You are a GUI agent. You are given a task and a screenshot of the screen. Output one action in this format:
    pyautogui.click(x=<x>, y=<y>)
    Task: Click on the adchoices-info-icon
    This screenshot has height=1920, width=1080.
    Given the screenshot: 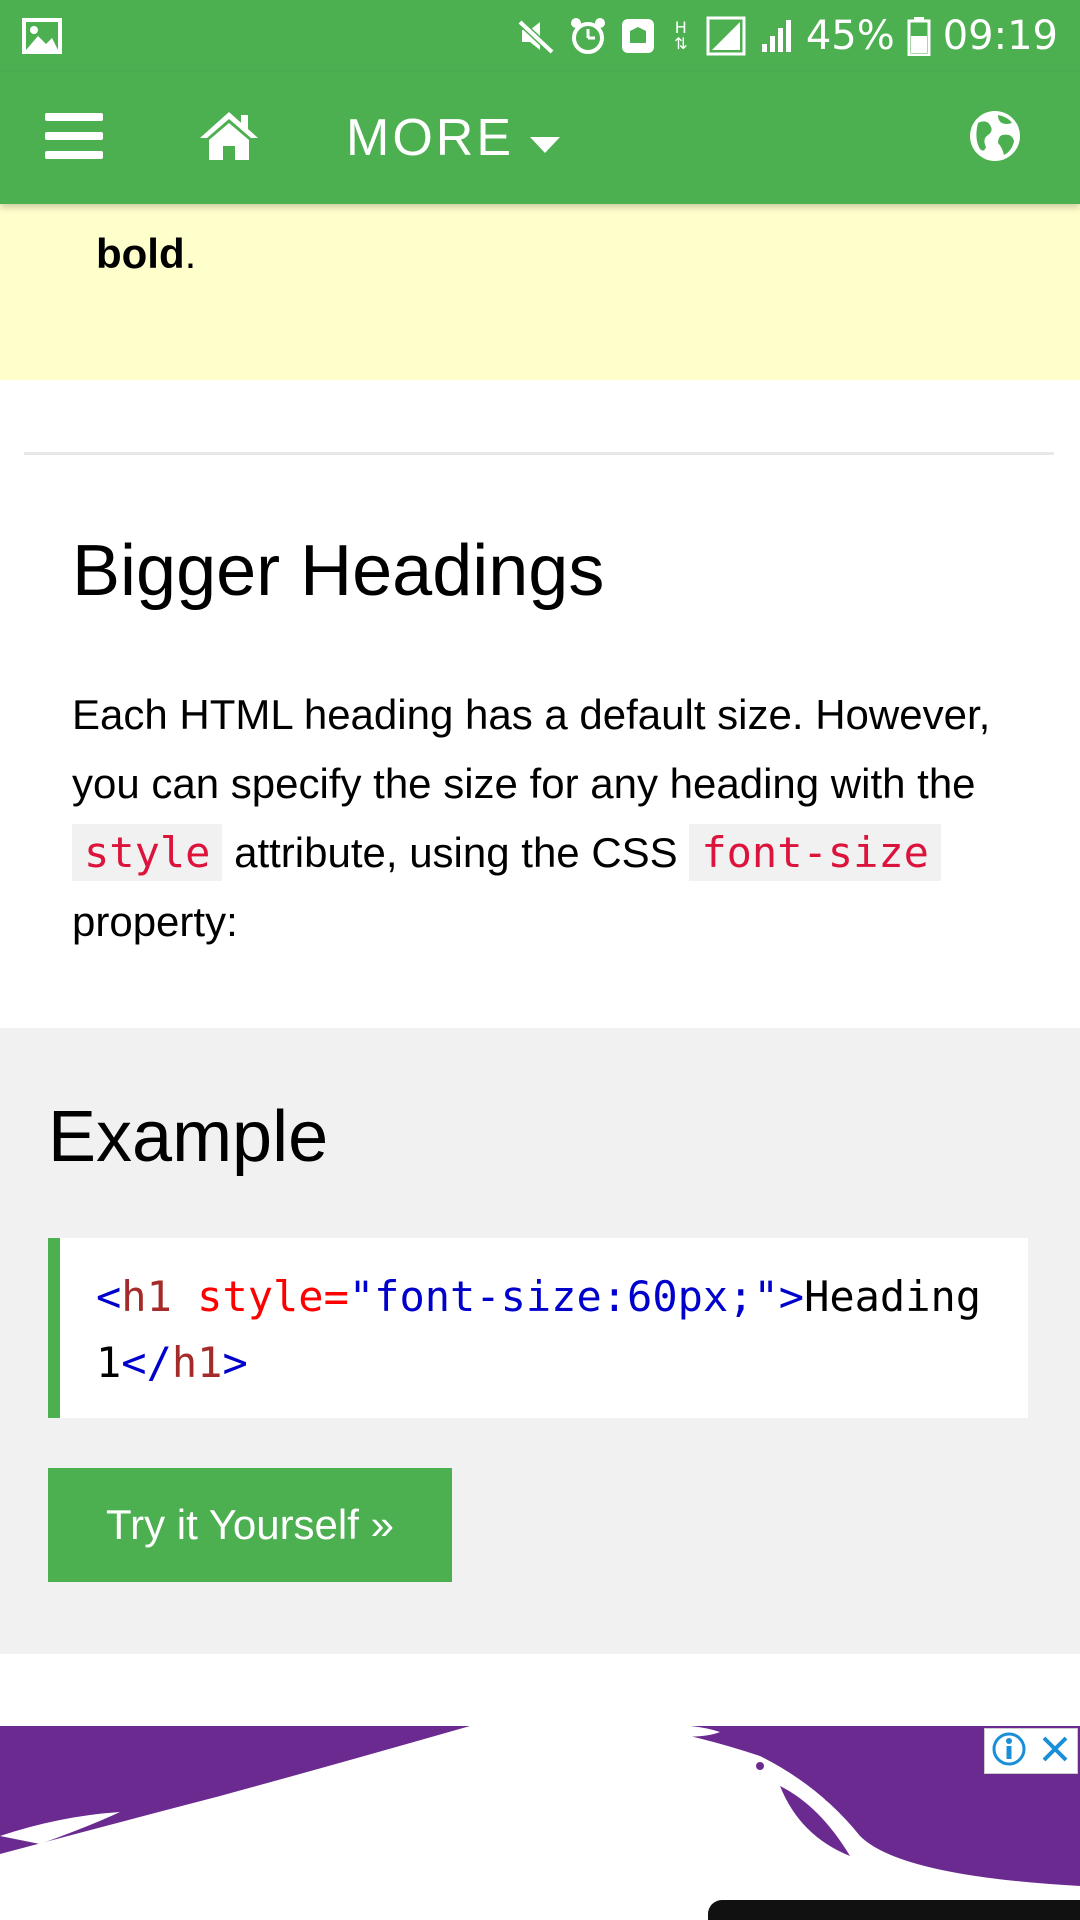 What is the action you would take?
    pyautogui.click(x=1009, y=1751)
    